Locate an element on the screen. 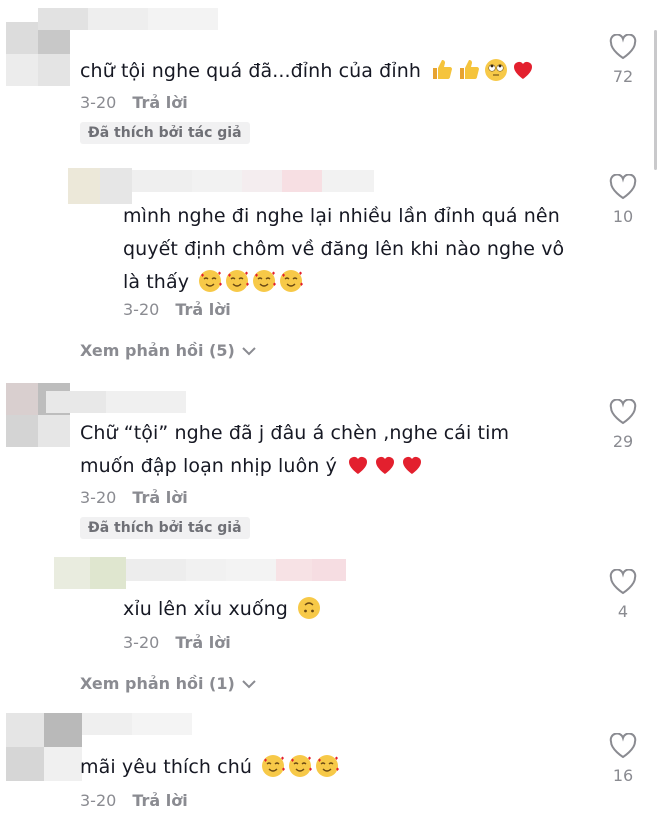 The width and height of the screenshot is (660, 814). like-count: 29 is located at coordinates (623, 441).